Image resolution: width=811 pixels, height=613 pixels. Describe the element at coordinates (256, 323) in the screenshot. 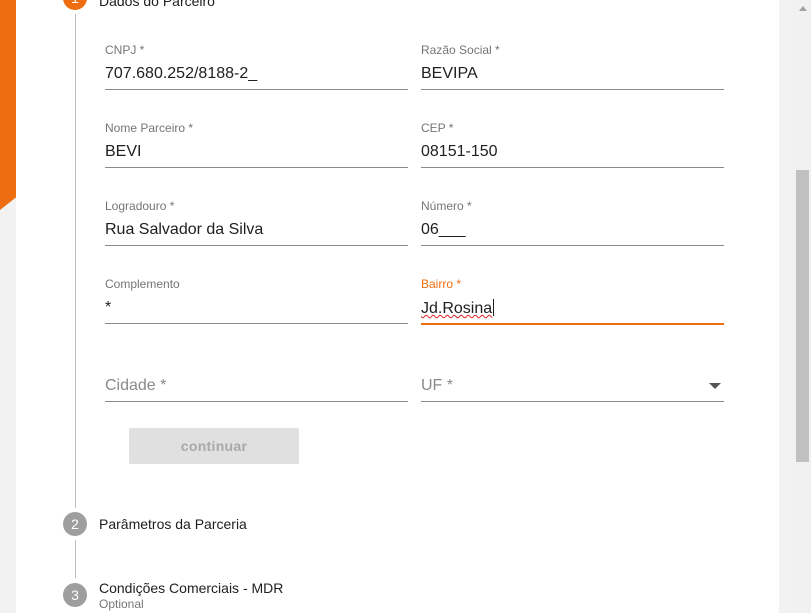

I see `complemento-underline` at that location.